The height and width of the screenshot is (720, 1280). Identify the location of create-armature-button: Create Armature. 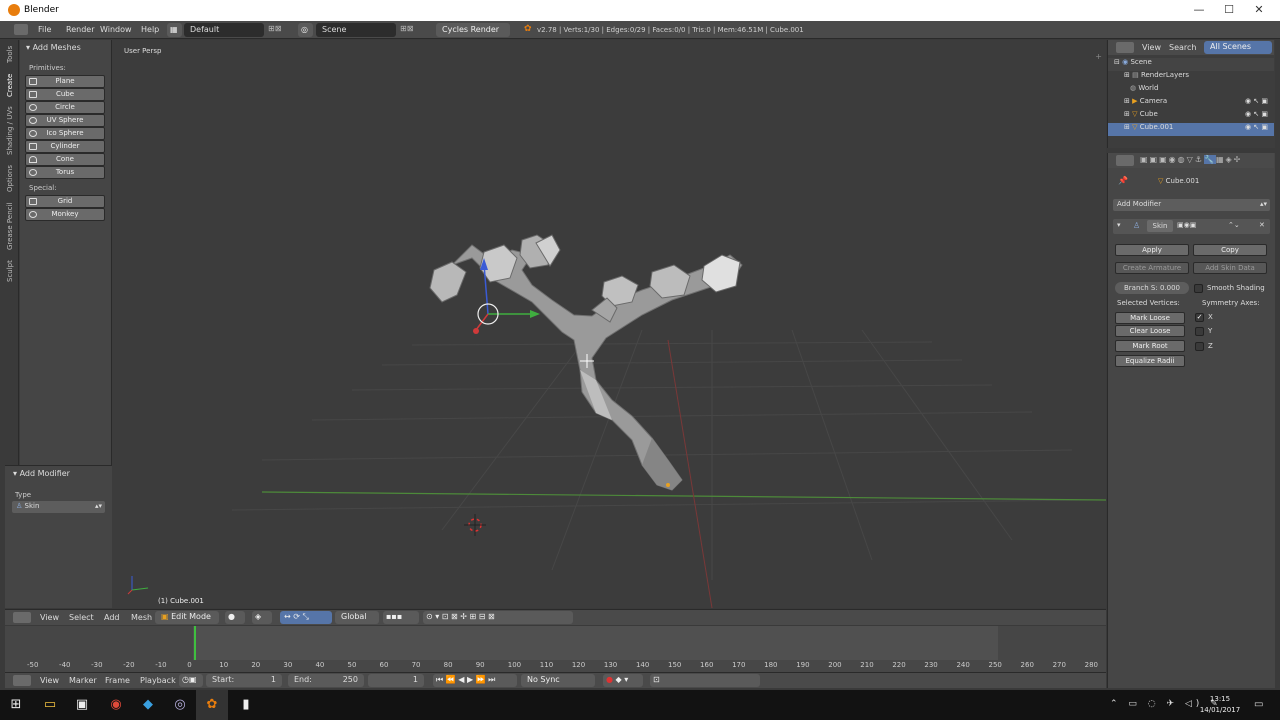
(1152, 268).